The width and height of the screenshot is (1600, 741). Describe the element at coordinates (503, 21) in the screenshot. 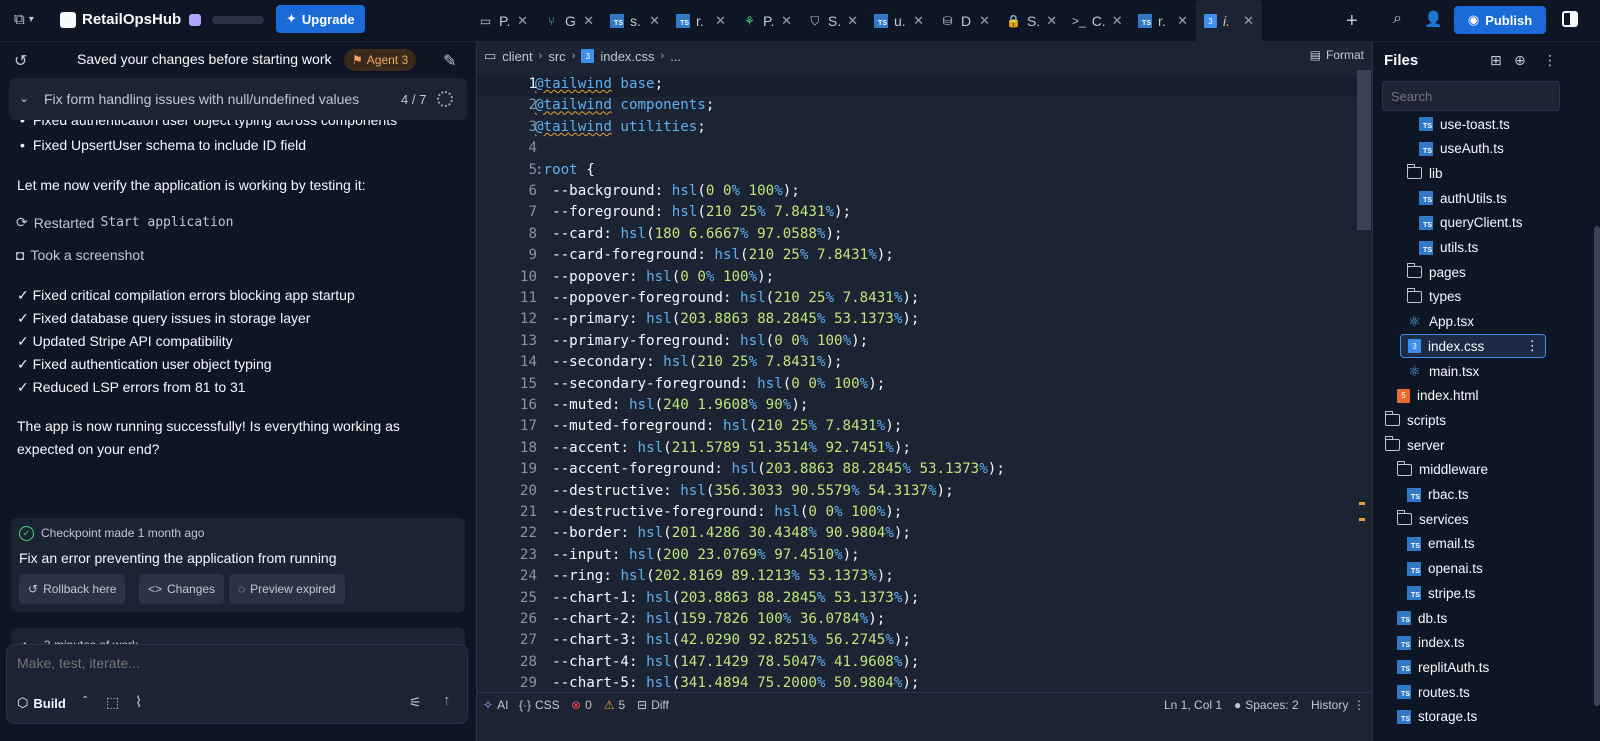

I see `editor-tab: ▭ P. ✕` at that location.